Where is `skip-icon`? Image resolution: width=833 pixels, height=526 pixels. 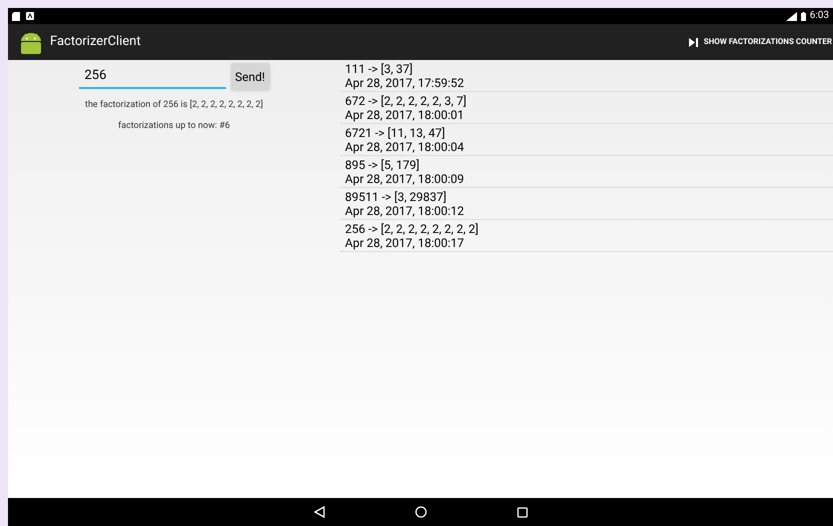 skip-icon is located at coordinates (693, 42).